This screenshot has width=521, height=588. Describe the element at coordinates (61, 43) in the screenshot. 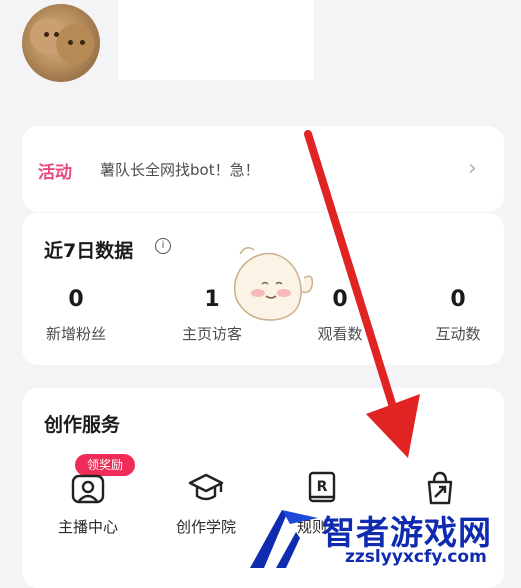

I see `avatar` at that location.